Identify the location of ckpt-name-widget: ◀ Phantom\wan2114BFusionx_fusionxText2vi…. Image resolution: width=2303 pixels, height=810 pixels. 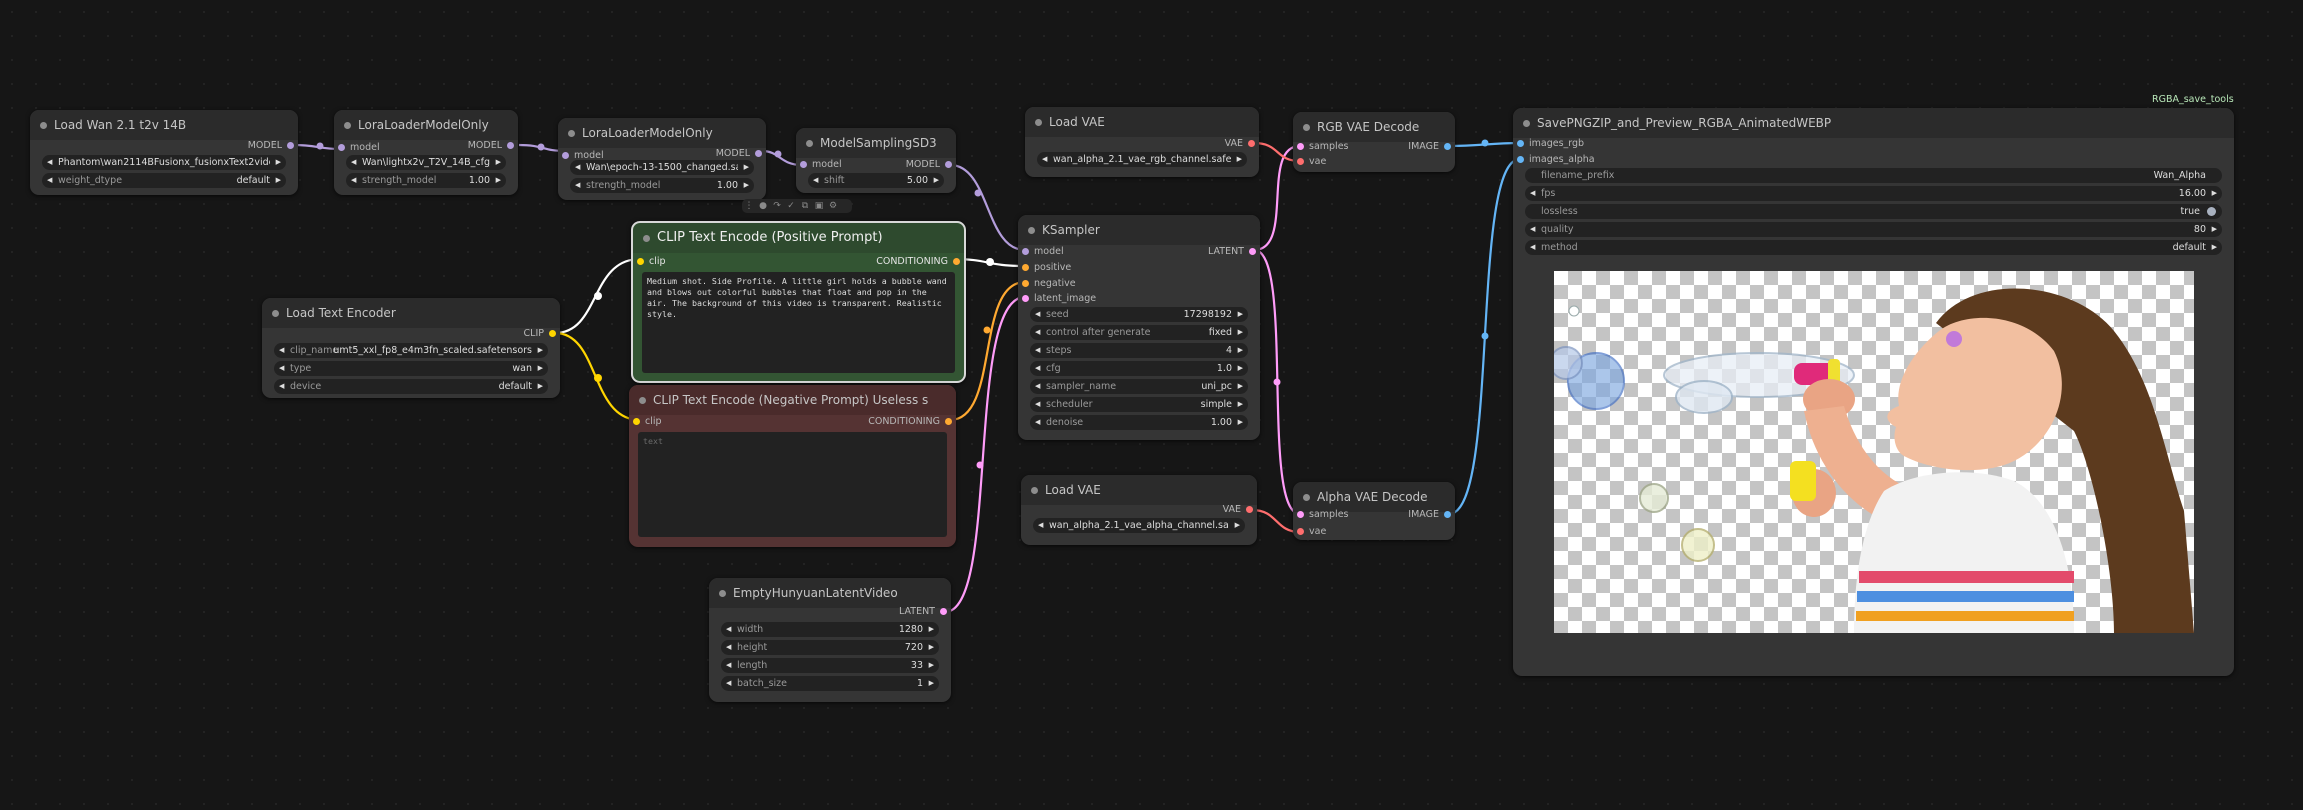
(164, 162).